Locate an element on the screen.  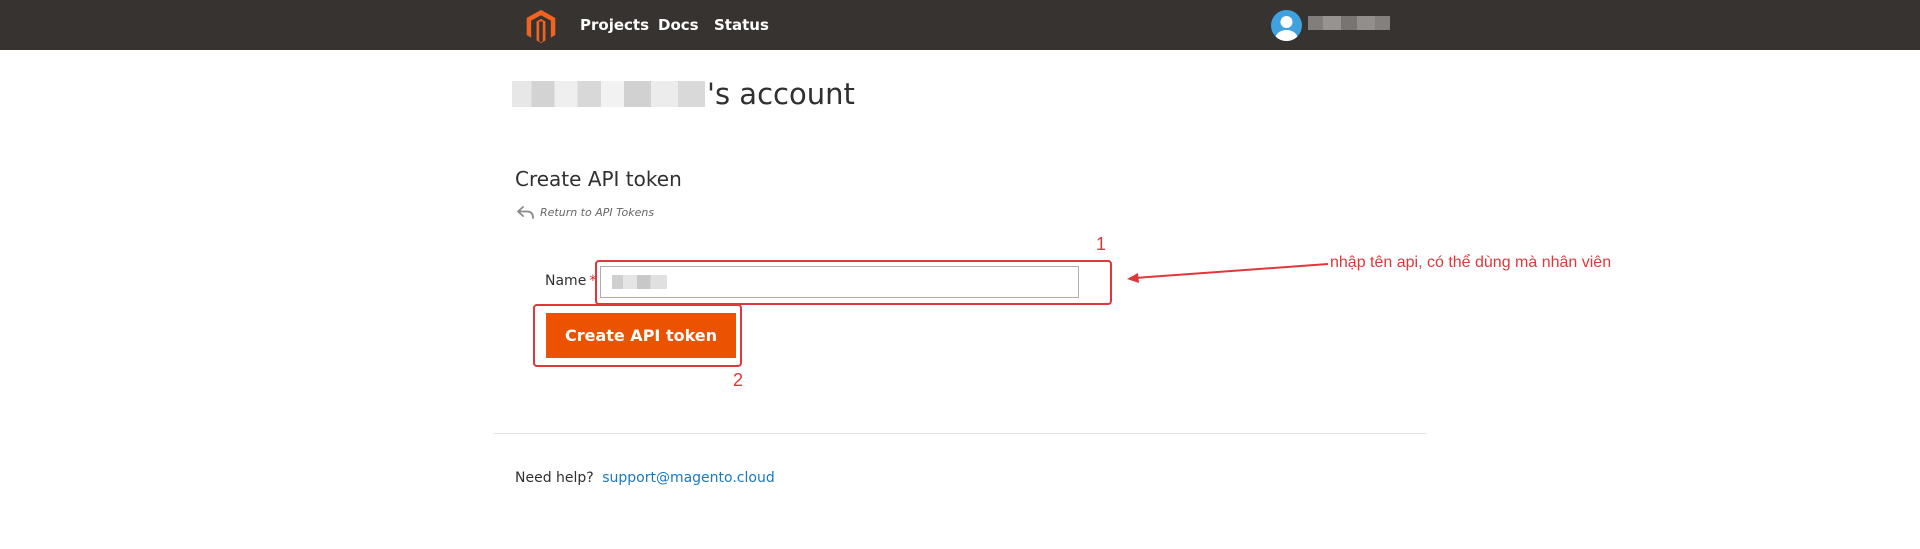
account-name-redacted is located at coordinates (608, 94).